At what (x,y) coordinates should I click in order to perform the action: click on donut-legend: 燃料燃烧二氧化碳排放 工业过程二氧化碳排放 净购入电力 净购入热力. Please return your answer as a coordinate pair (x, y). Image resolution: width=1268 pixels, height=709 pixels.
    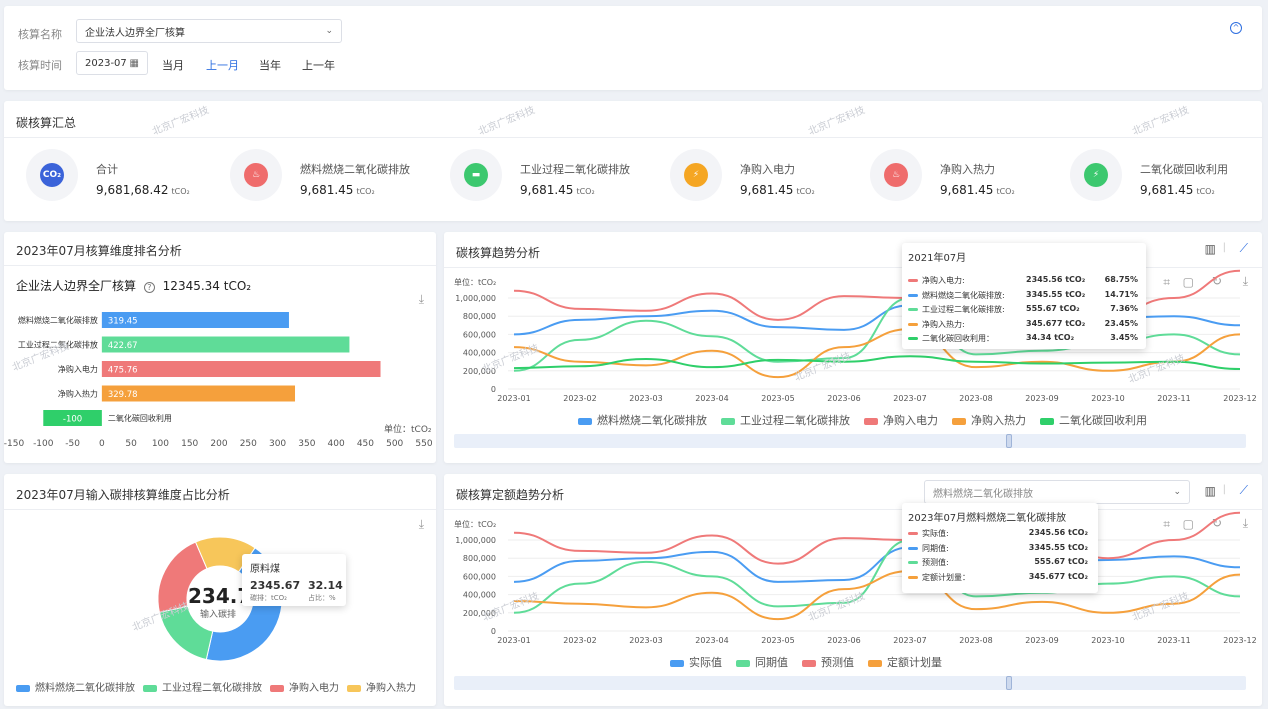
    Looking at the image, I should click on (216, 686).